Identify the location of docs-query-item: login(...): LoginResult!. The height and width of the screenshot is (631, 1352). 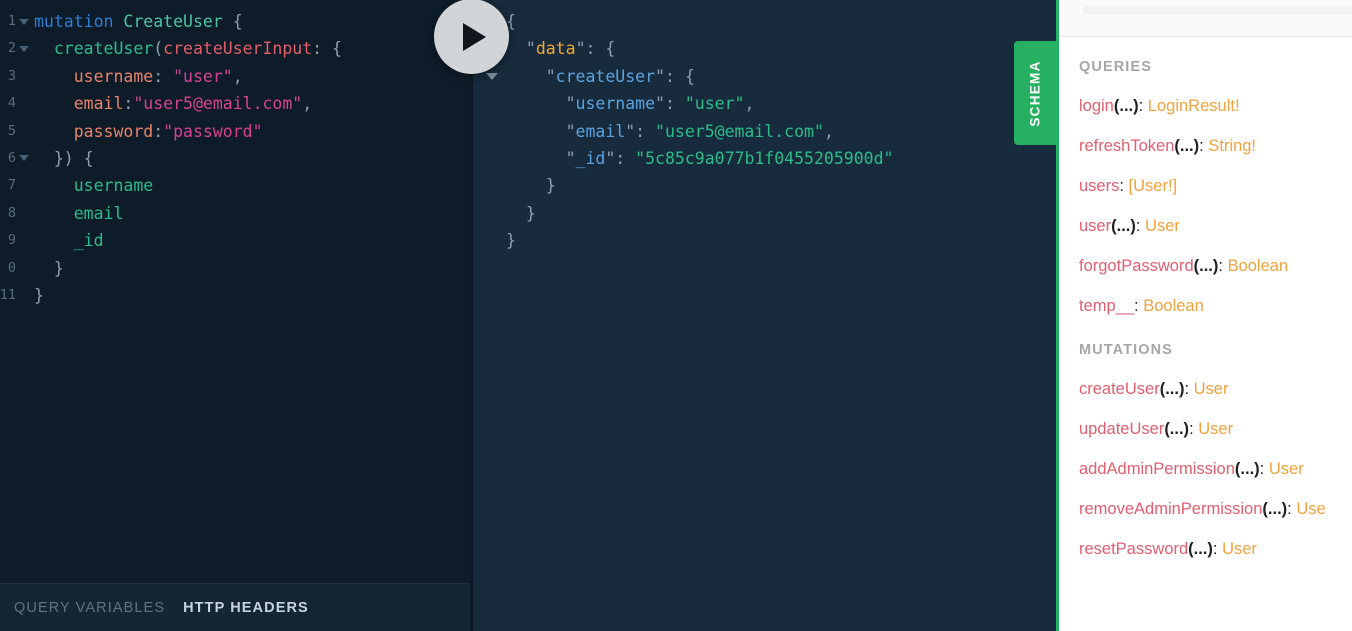
(1205, 106).